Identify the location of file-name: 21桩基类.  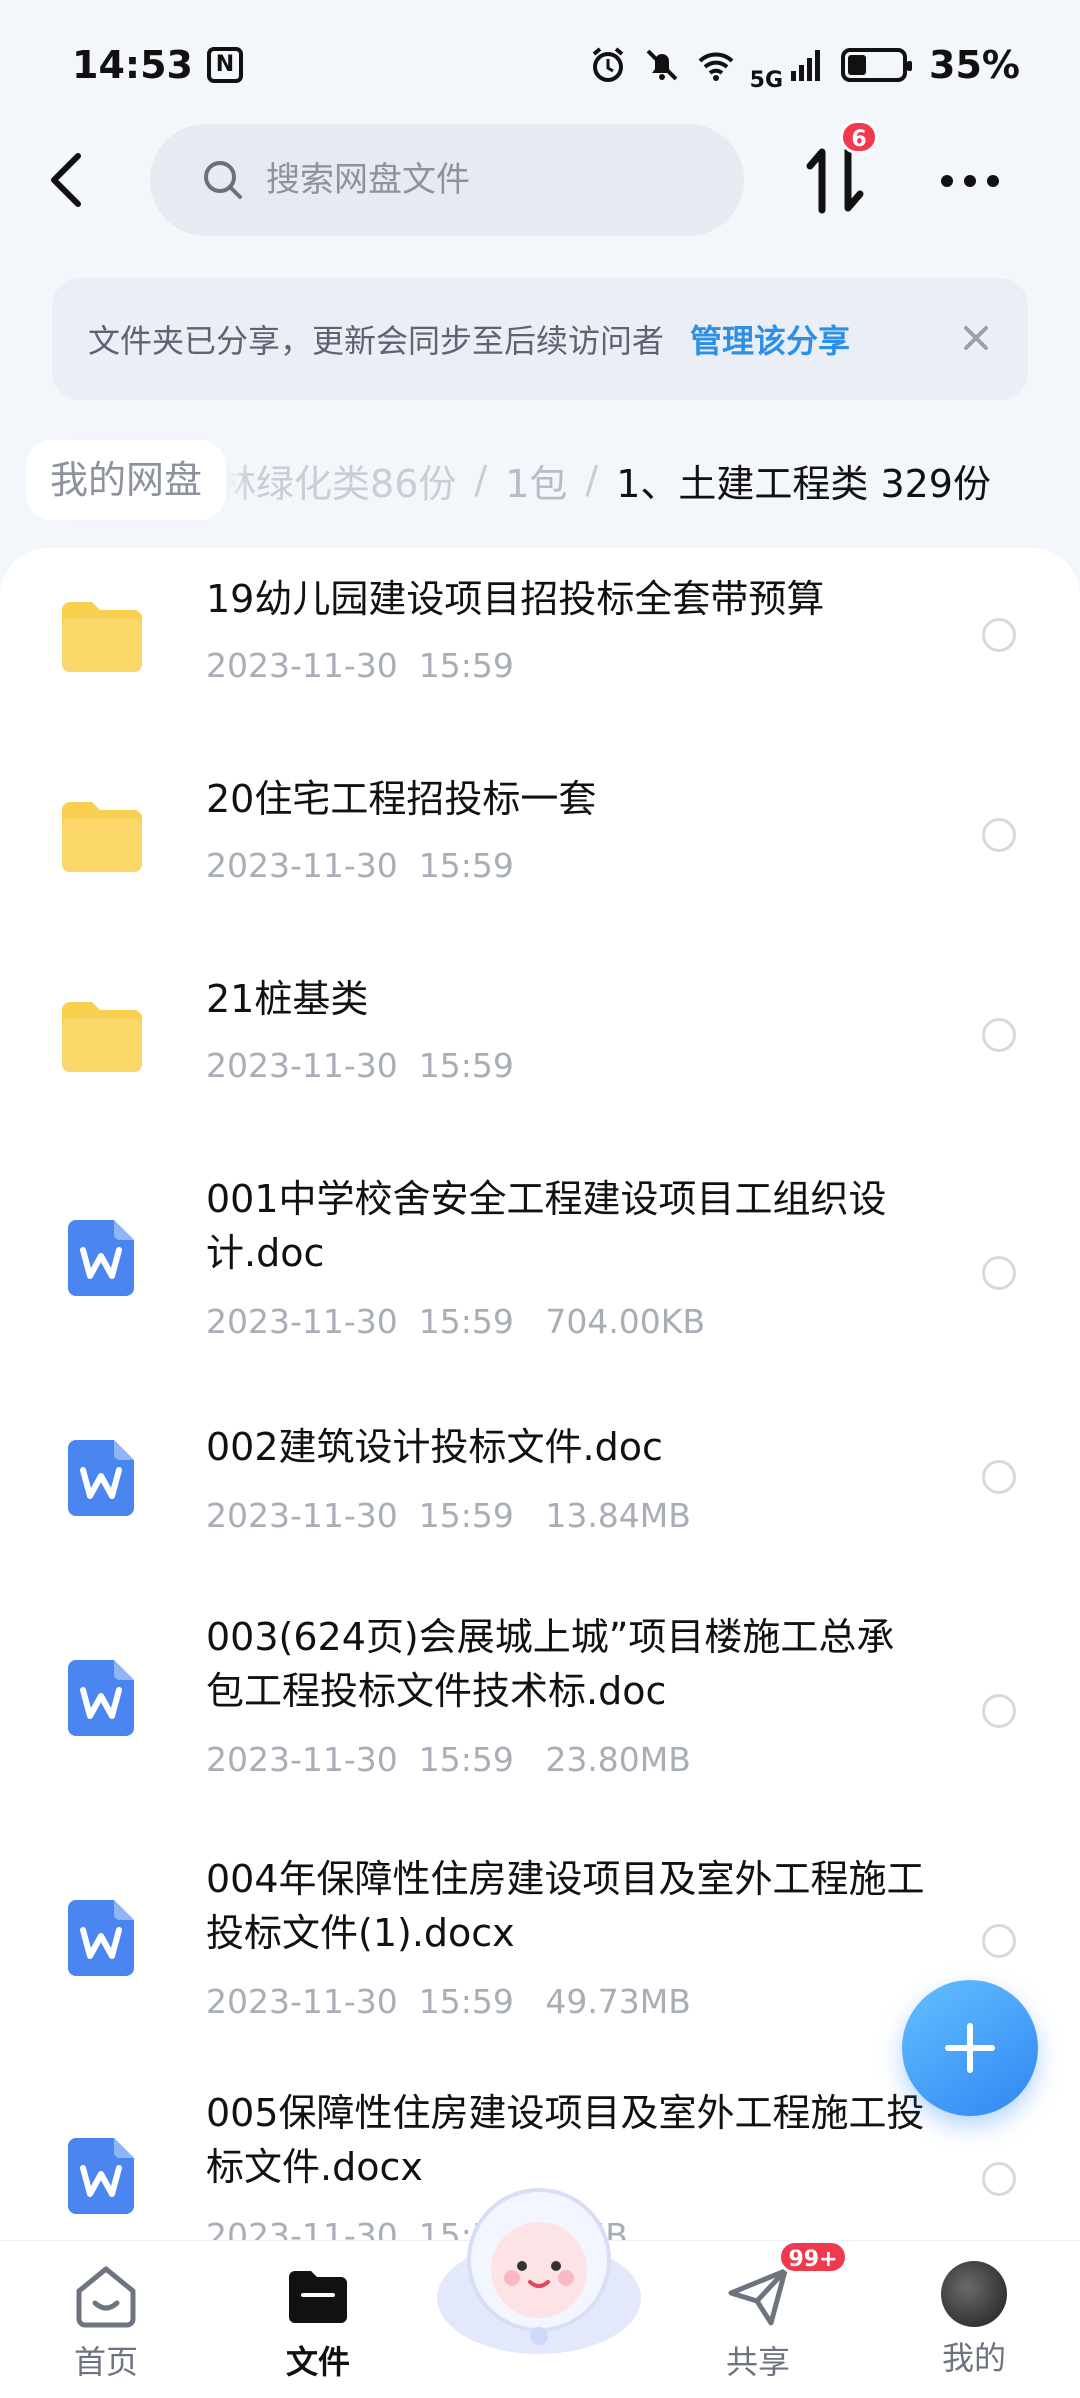
(287, 999).